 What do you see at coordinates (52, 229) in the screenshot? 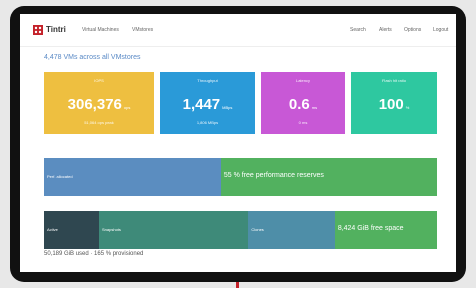
I see `segment-label: Active` at bounding box center [52, 229].